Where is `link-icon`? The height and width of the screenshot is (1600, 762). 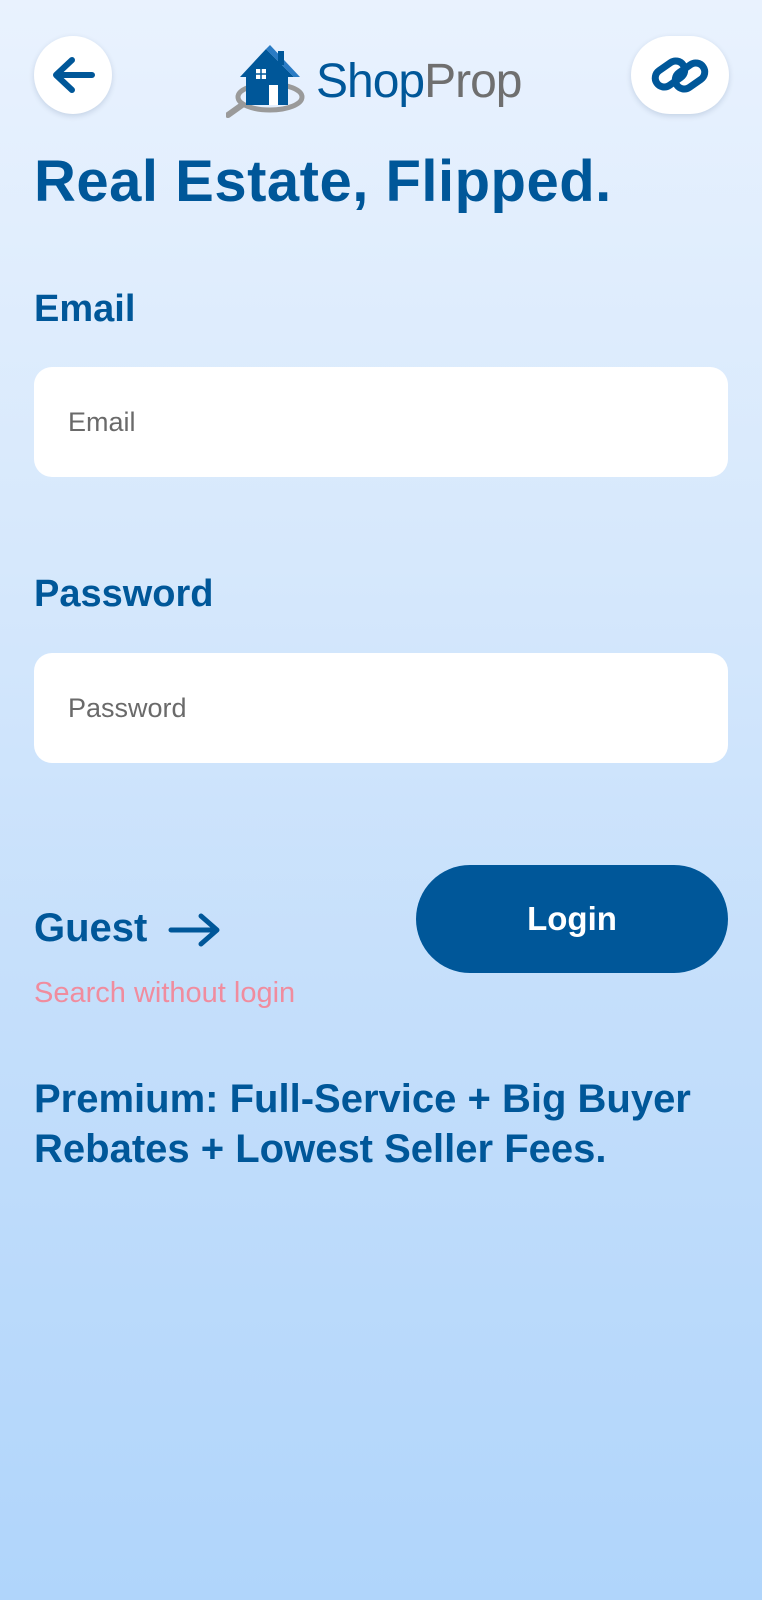
link-icon is located at coordinates (680, 75).